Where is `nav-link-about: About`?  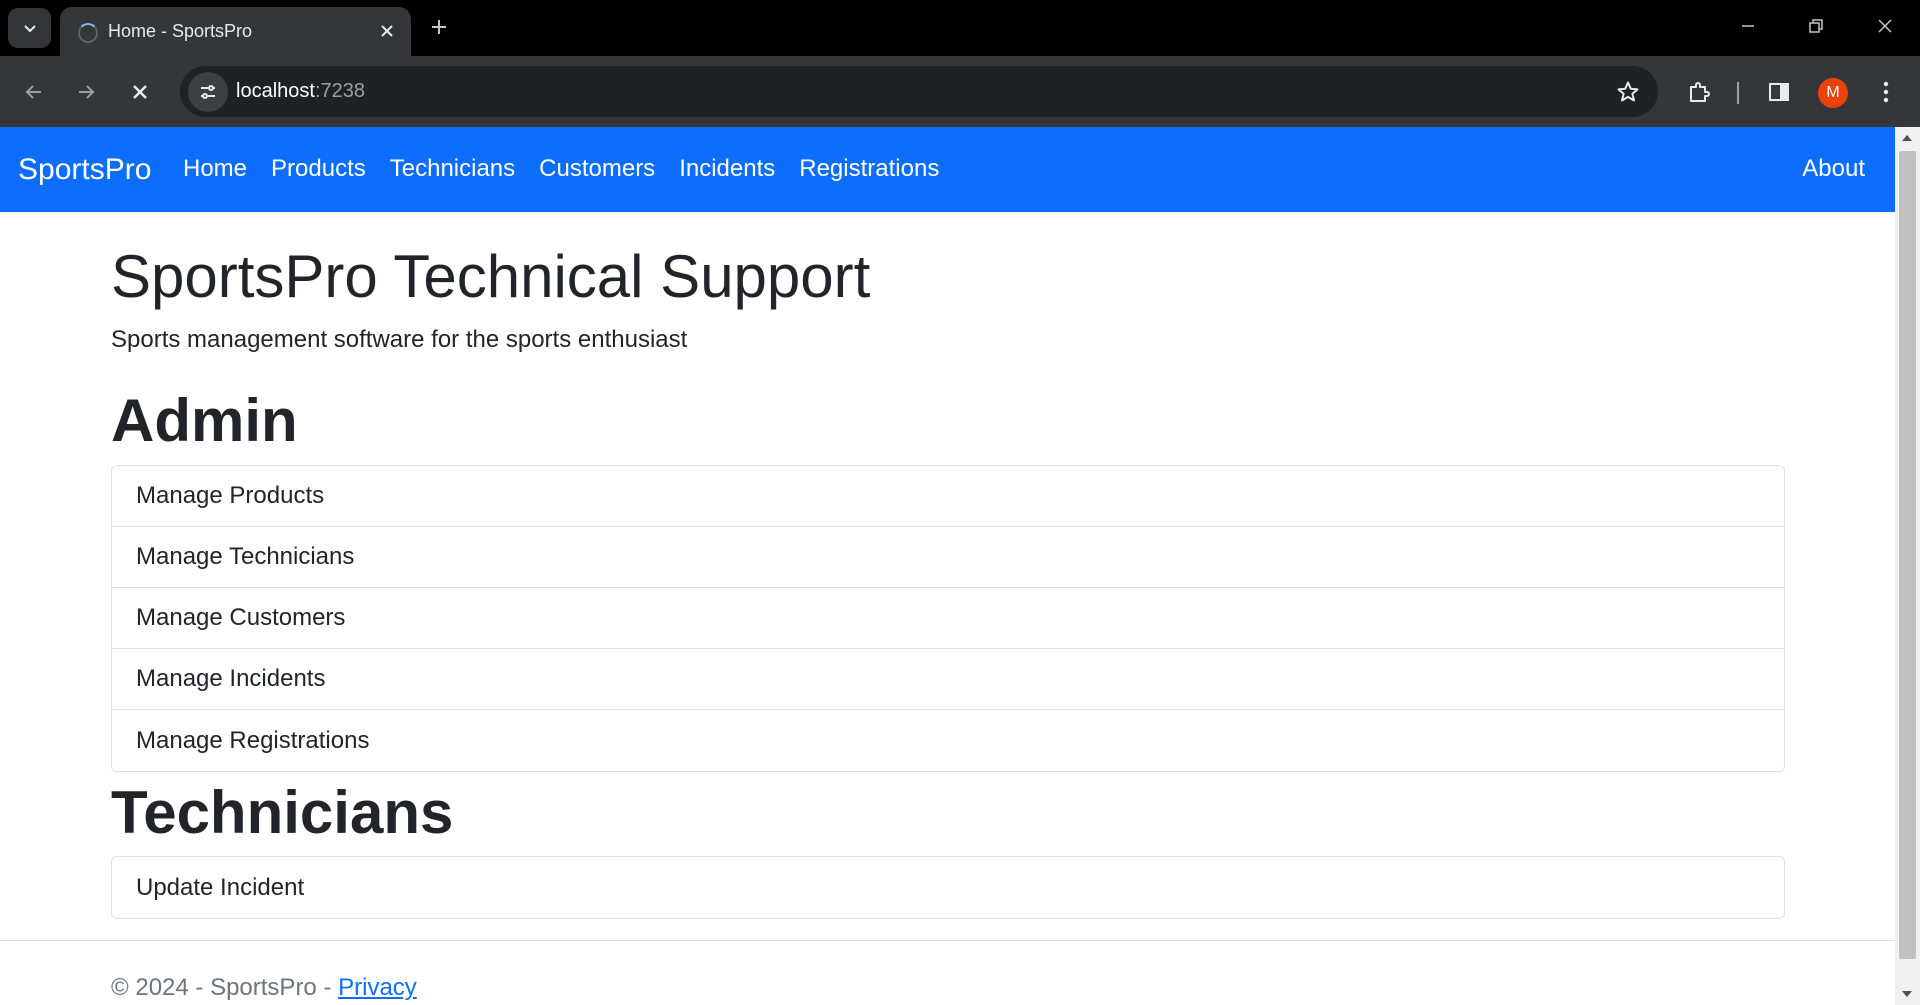 nav-link-about: About is located at coordinates (1833, 169).